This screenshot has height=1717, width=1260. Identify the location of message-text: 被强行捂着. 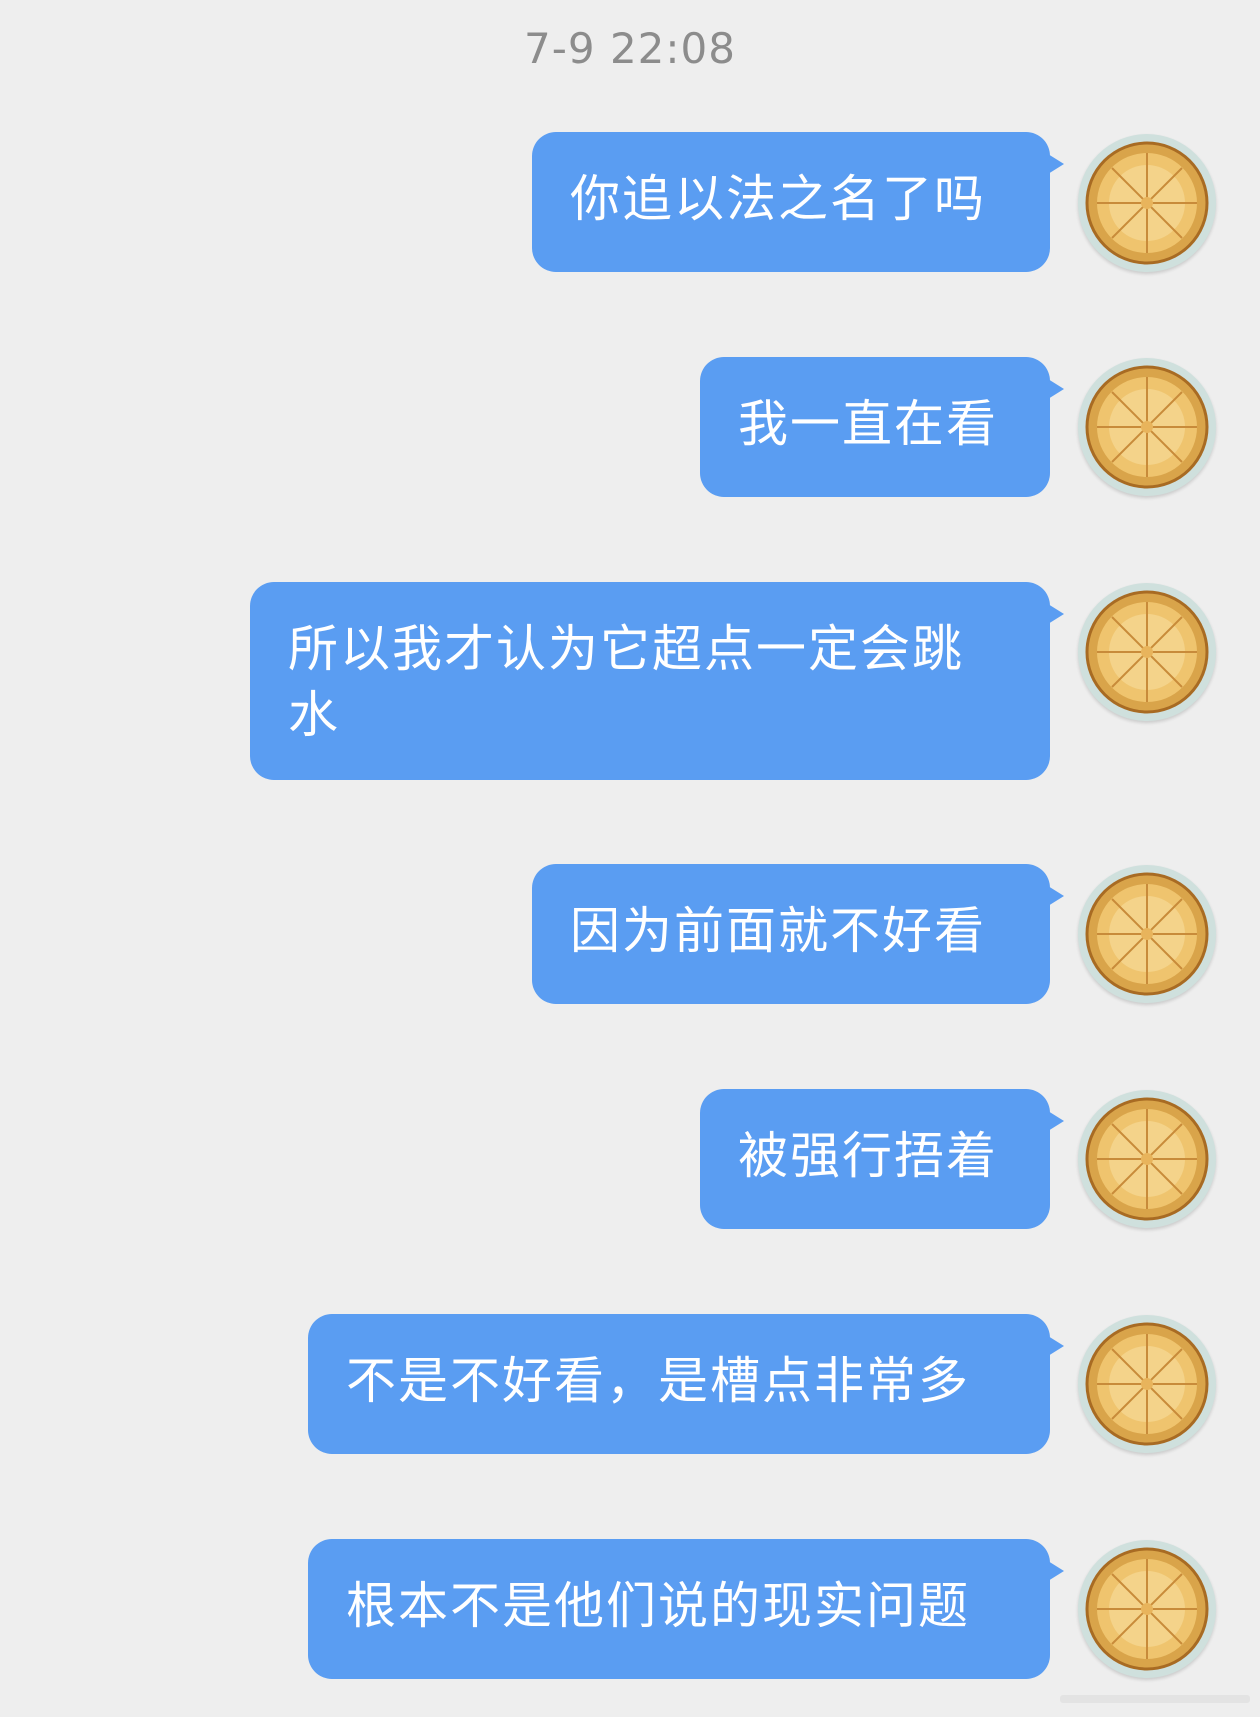
(868, 1156).